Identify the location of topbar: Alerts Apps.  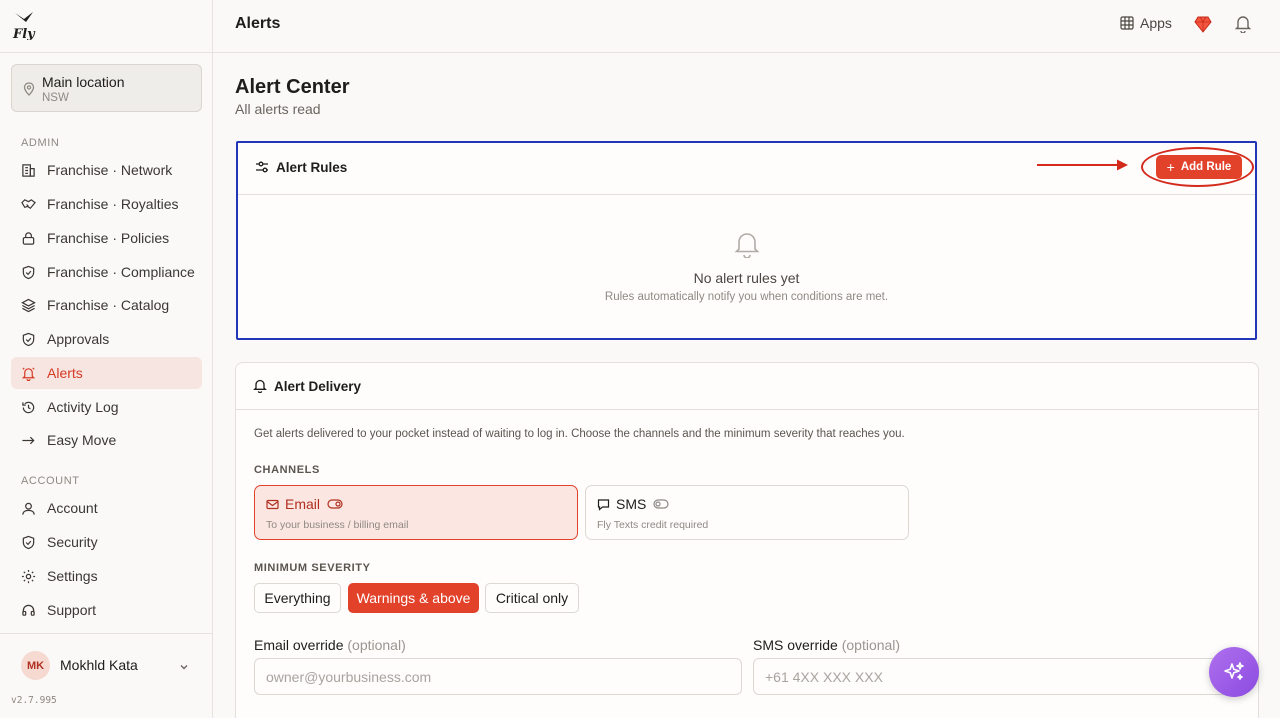
(746, 26).